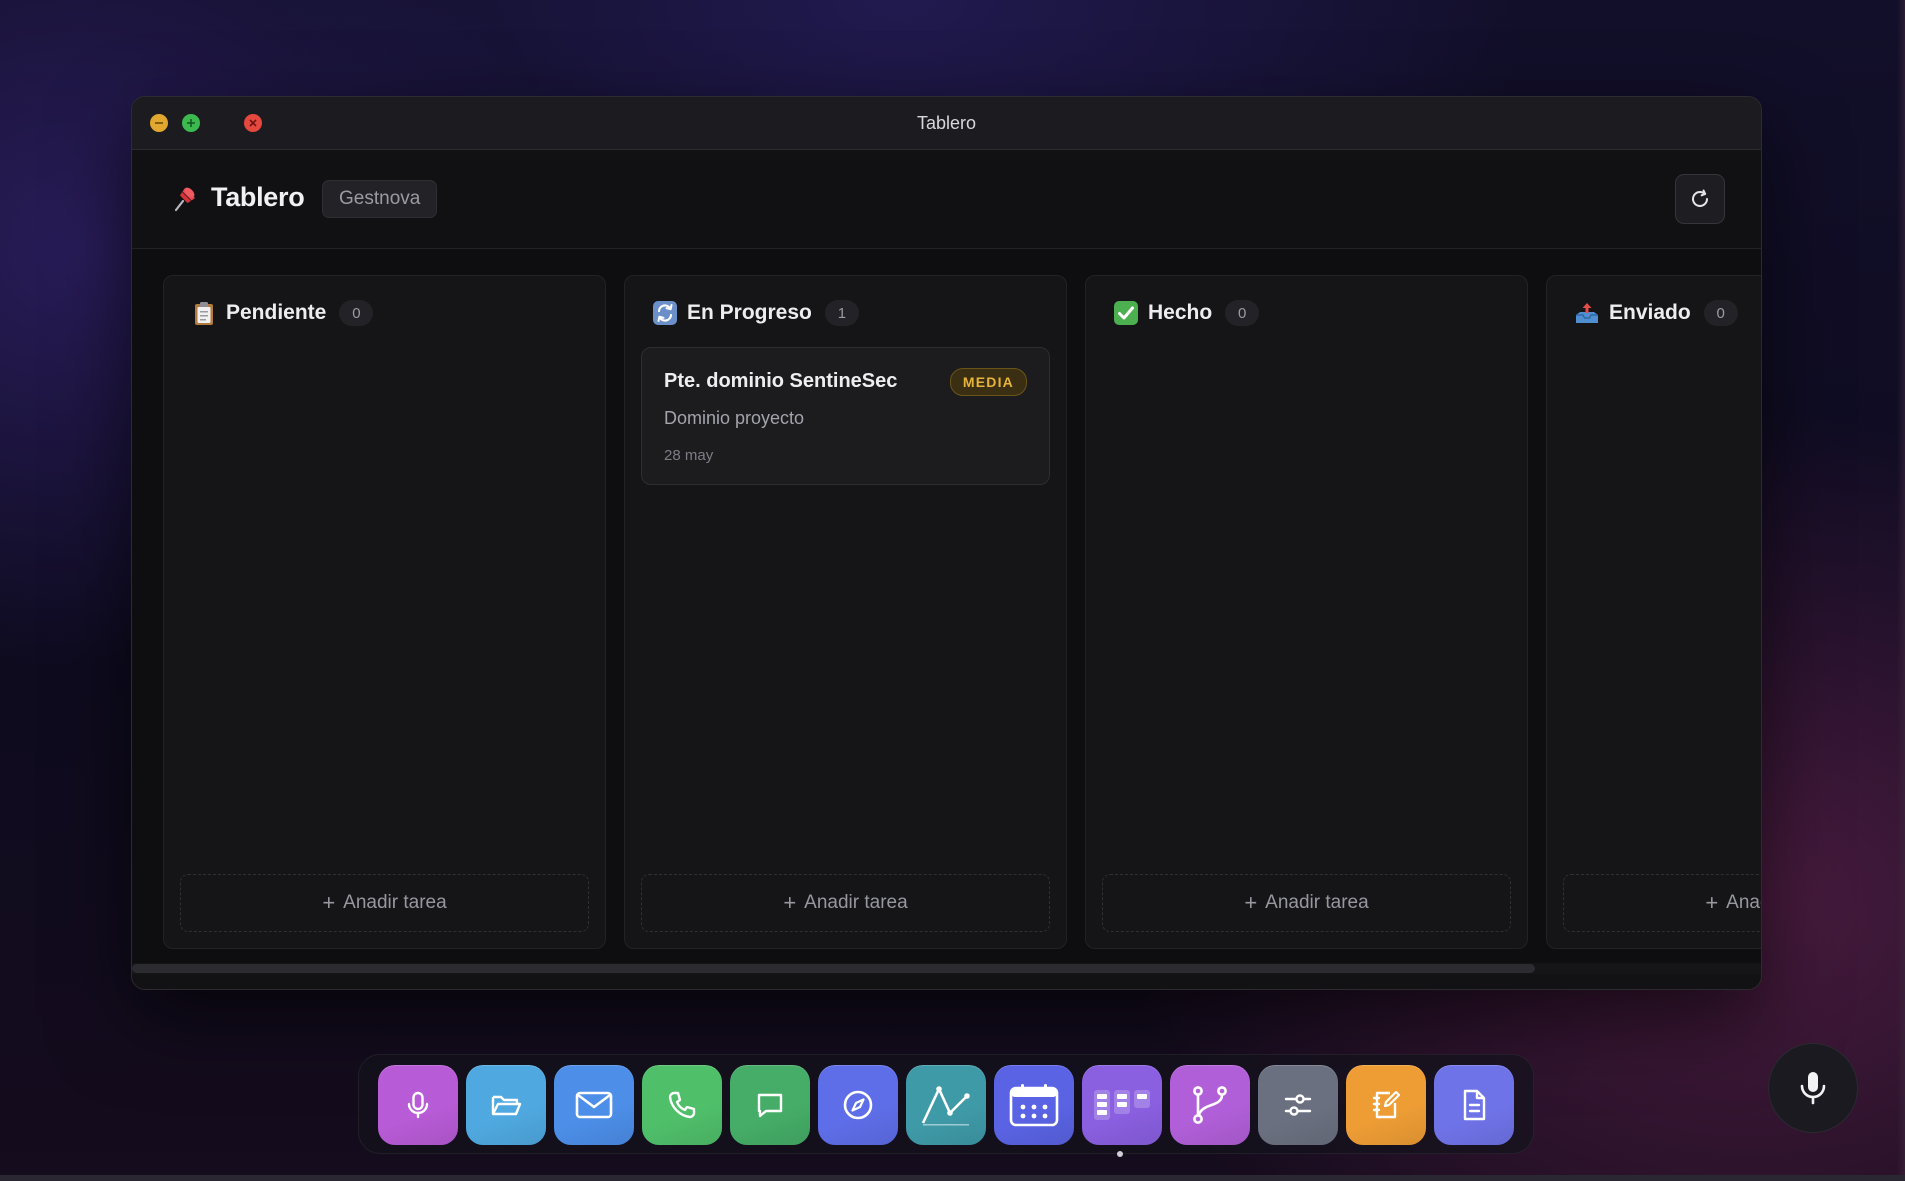 Image resolution: width=1905 pixels, height=1181 pixels. What do you see at coordinates (594, 1105) in the screenshot?
I see `mail-icon` at bounding box center [594, 1105].